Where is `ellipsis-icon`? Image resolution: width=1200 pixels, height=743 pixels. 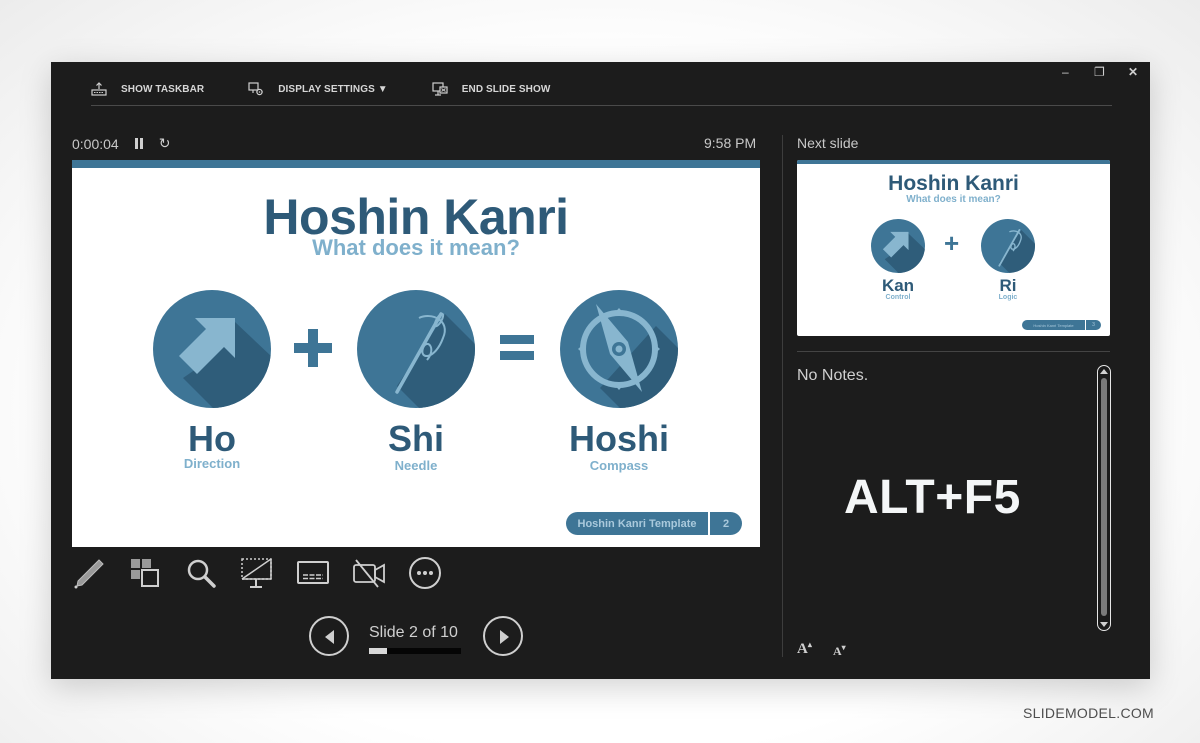 ellipsis-icon is located at coordinates (425, 573).